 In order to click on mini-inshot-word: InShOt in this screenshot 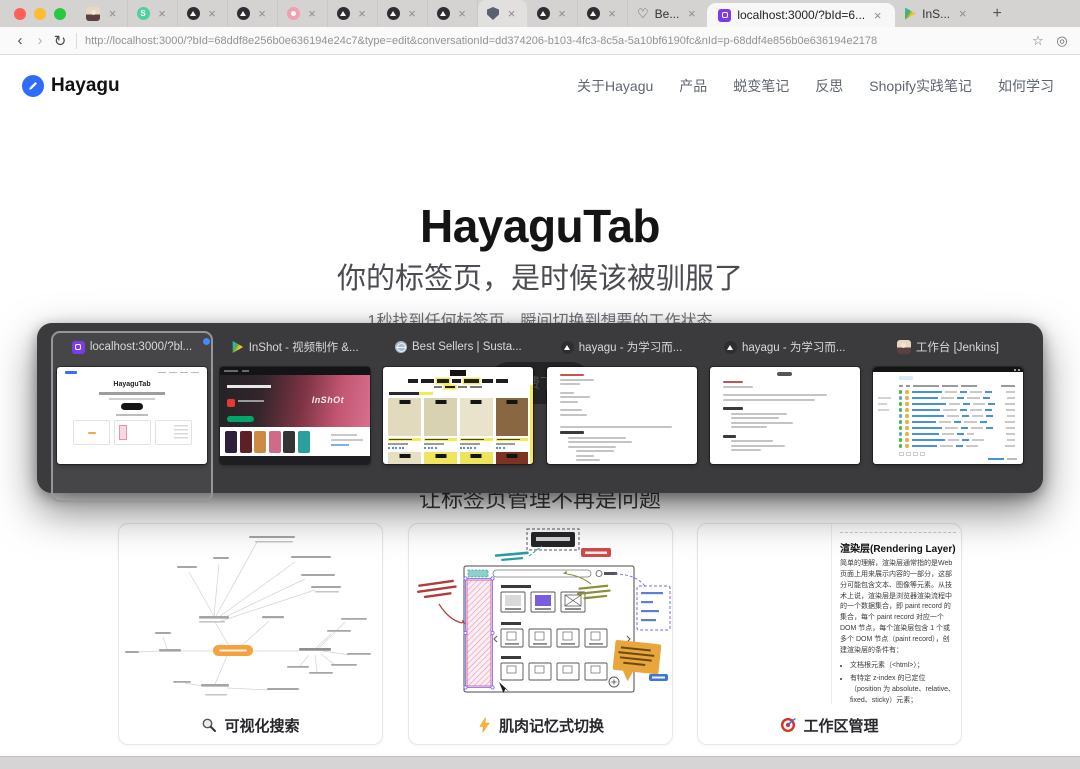, I will do `click(328, 400)`.